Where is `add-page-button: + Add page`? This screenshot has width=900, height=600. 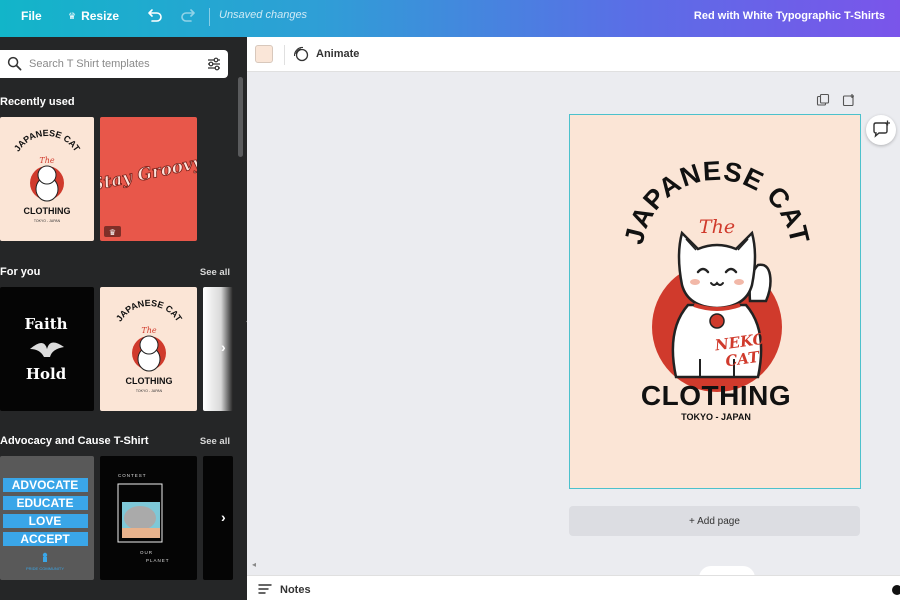 add-page-button: + Add page is located at coordinates (714, 521).